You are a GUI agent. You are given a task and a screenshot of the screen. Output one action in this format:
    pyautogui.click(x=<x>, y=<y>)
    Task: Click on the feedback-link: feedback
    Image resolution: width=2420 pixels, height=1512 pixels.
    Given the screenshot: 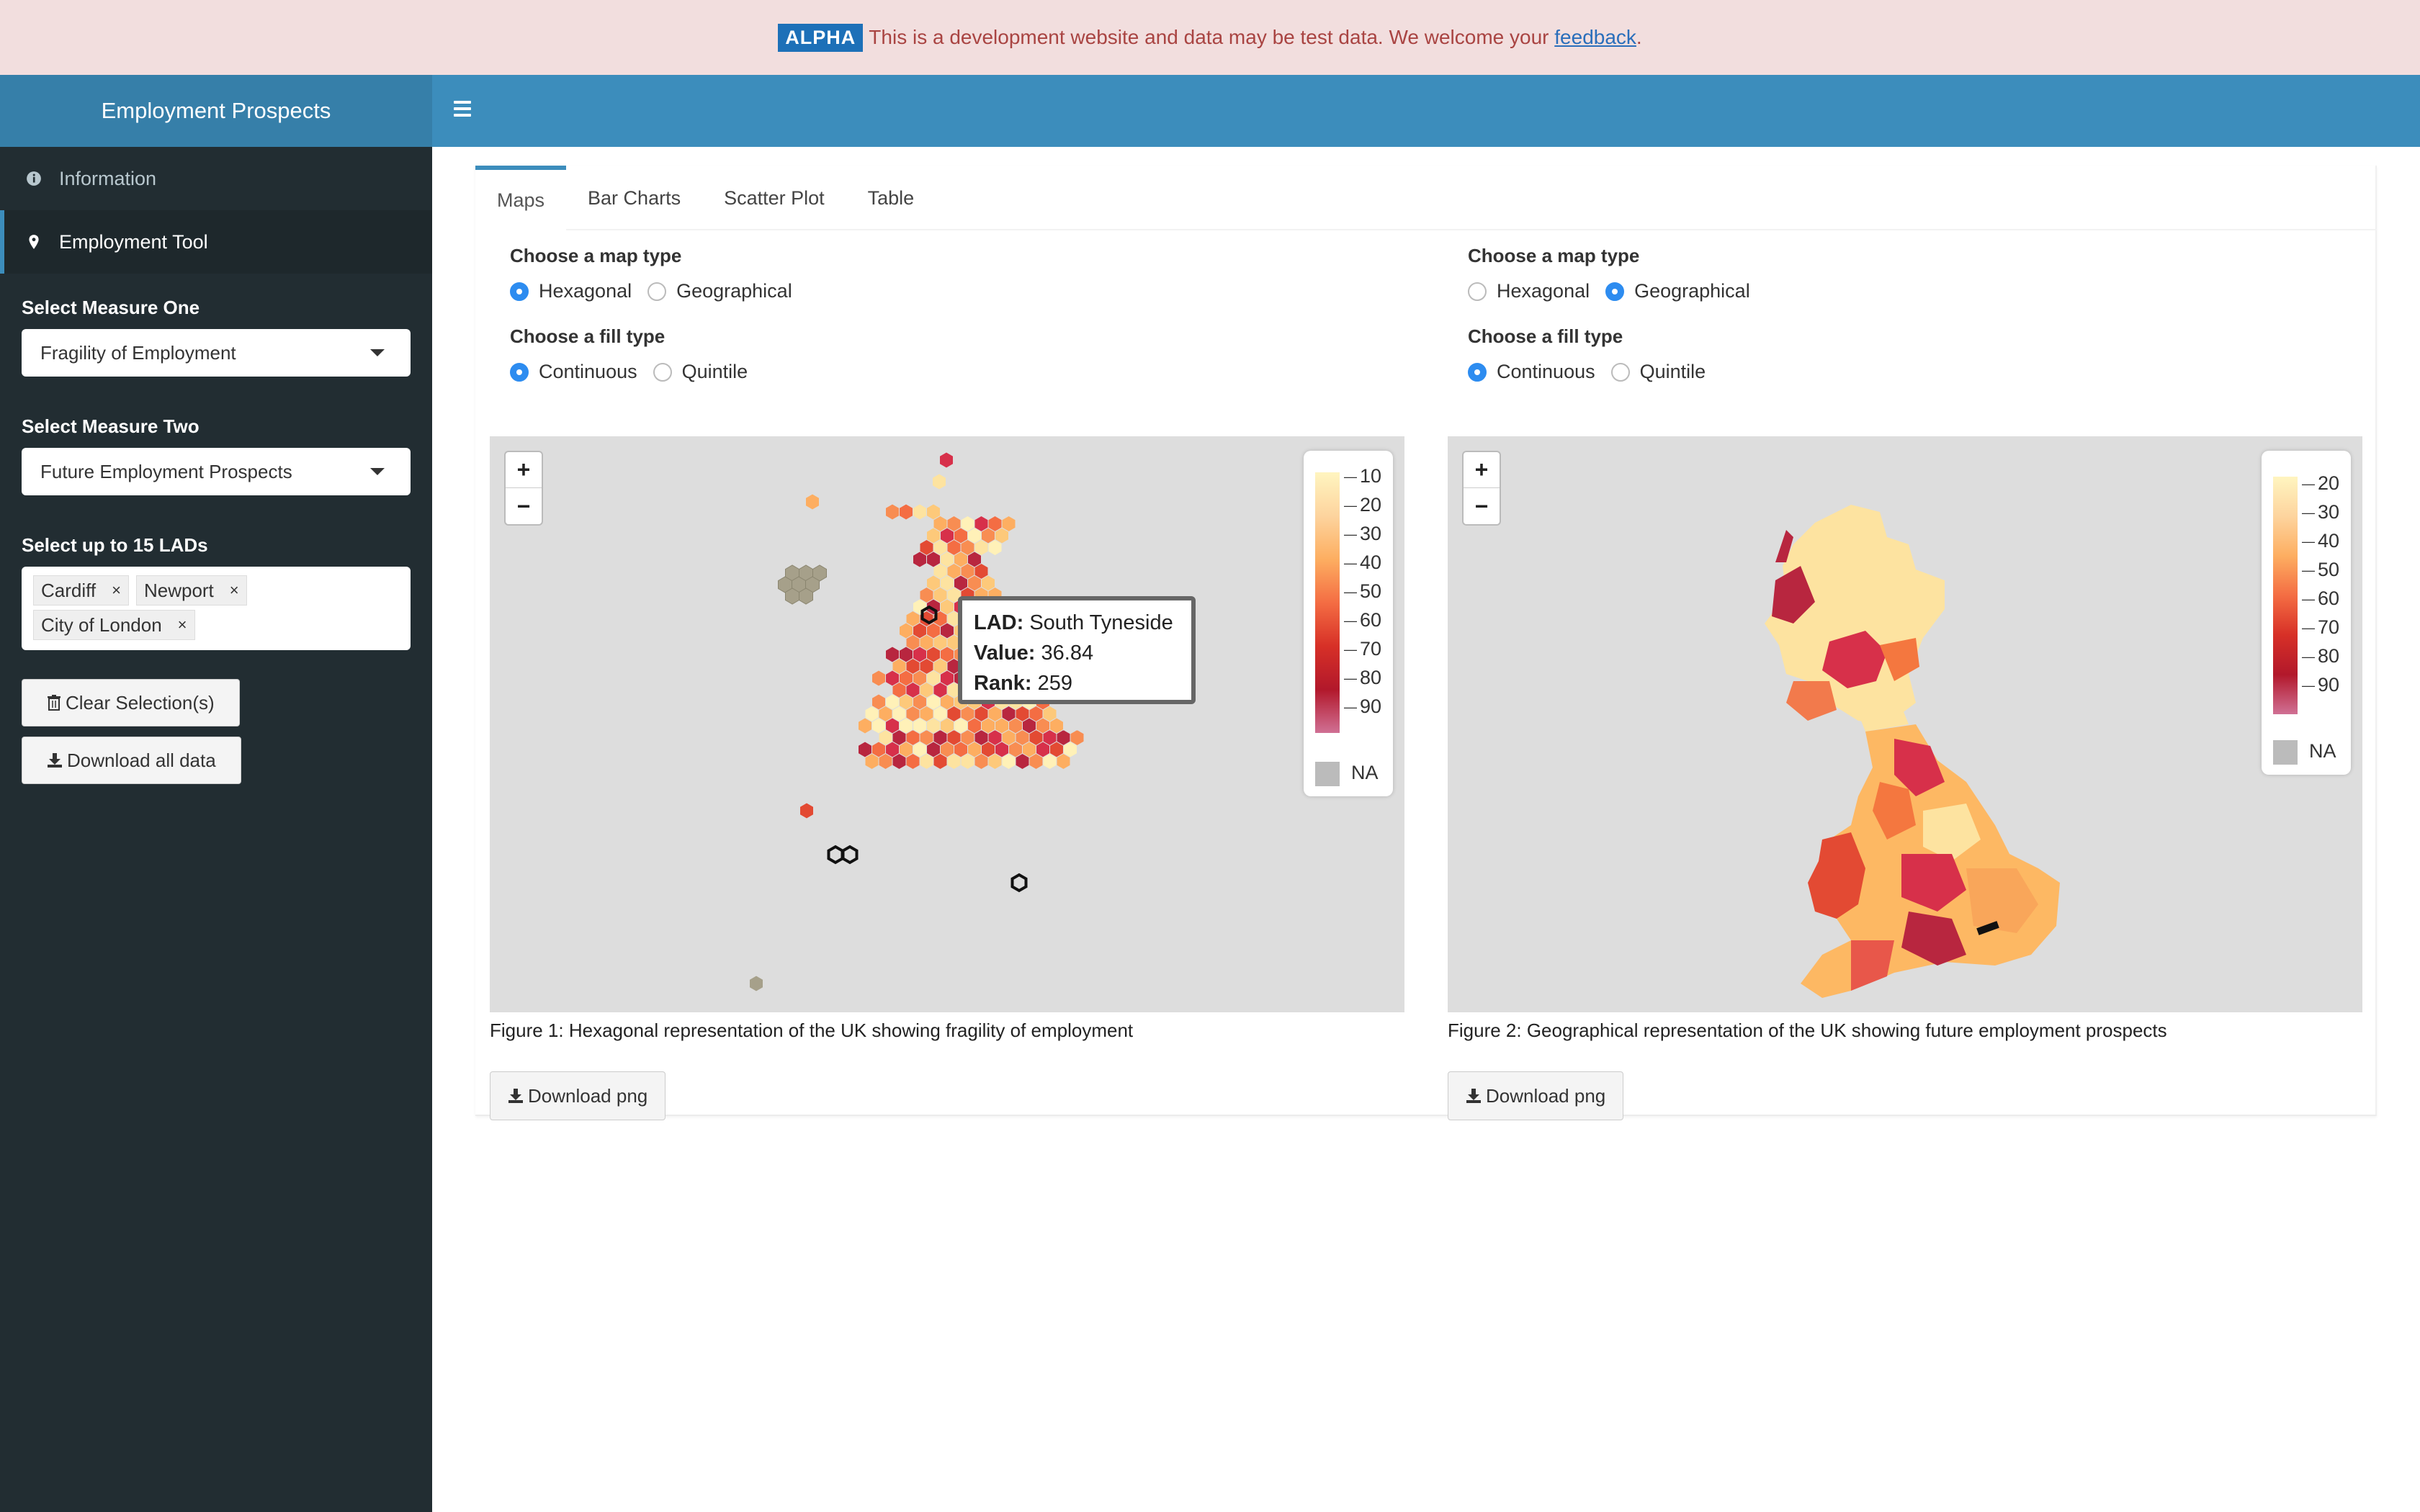 What is the action you would take?
    pyautogui.click(x=1595, y=37)
    